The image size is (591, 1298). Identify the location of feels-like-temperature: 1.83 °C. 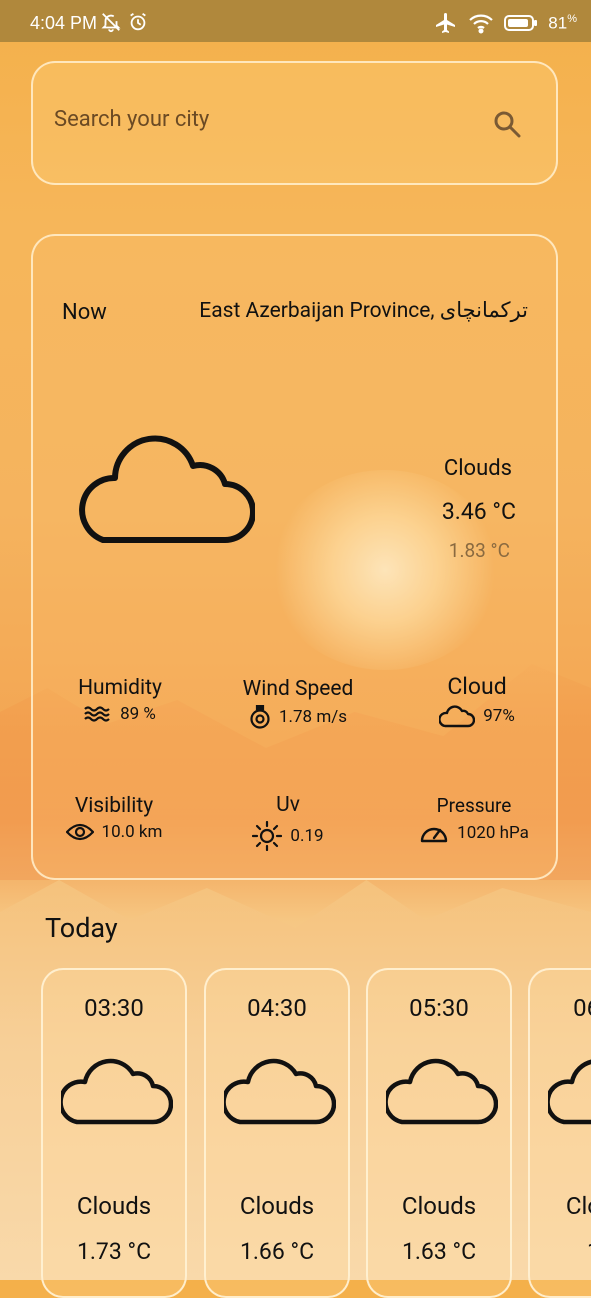
(479, 550).